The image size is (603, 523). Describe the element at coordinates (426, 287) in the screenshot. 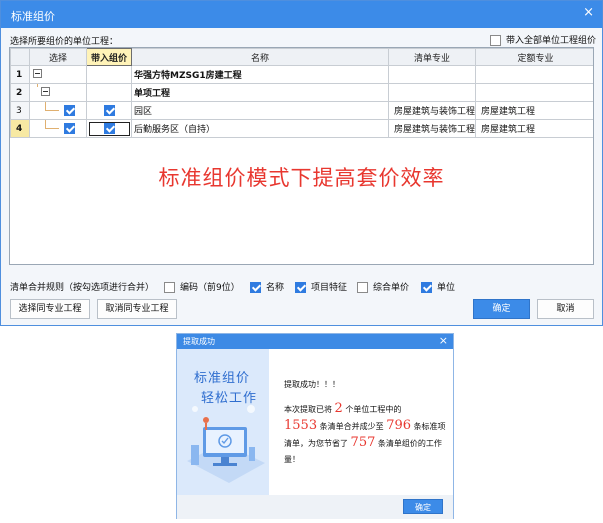

I see `unit-checkbox` at that location.